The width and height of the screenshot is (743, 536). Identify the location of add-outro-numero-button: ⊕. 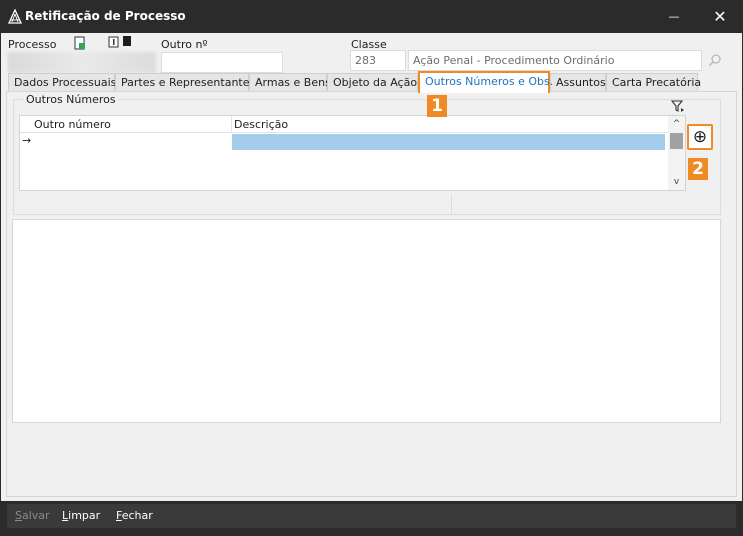
(700, 137).